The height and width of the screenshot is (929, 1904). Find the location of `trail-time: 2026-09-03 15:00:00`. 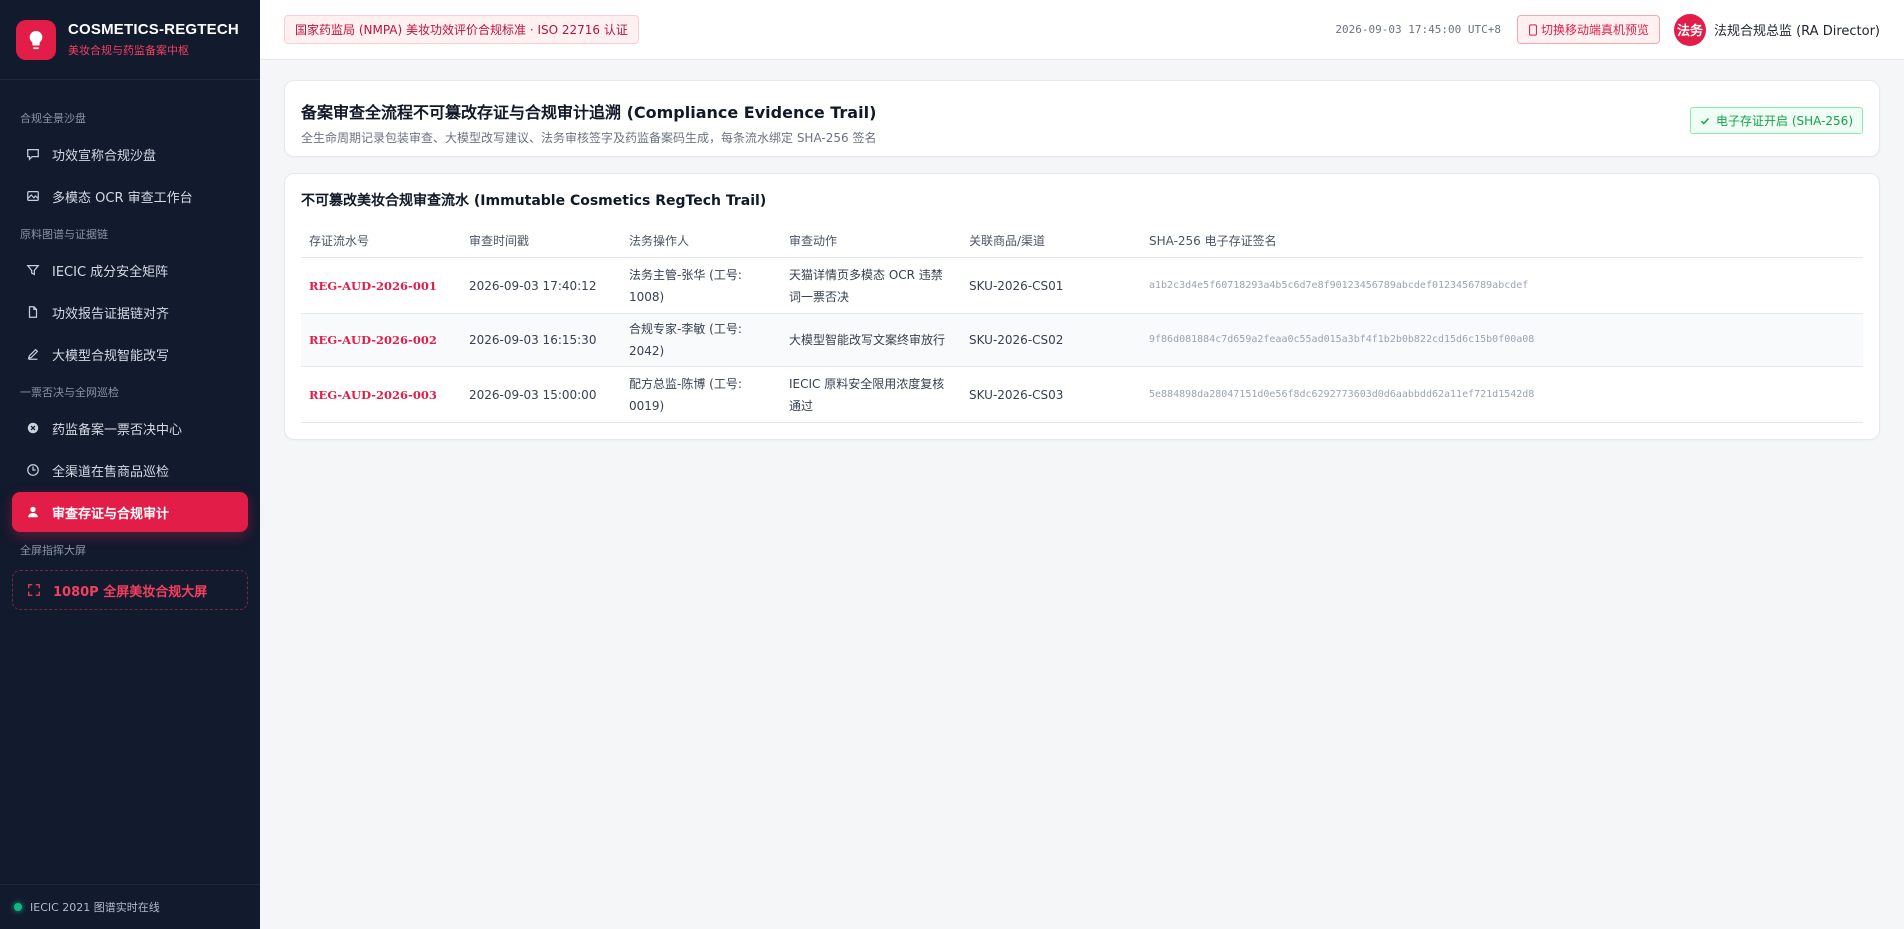

trail-time: 2026-09-03 15:00:00 is located at coordinates (541, 394).